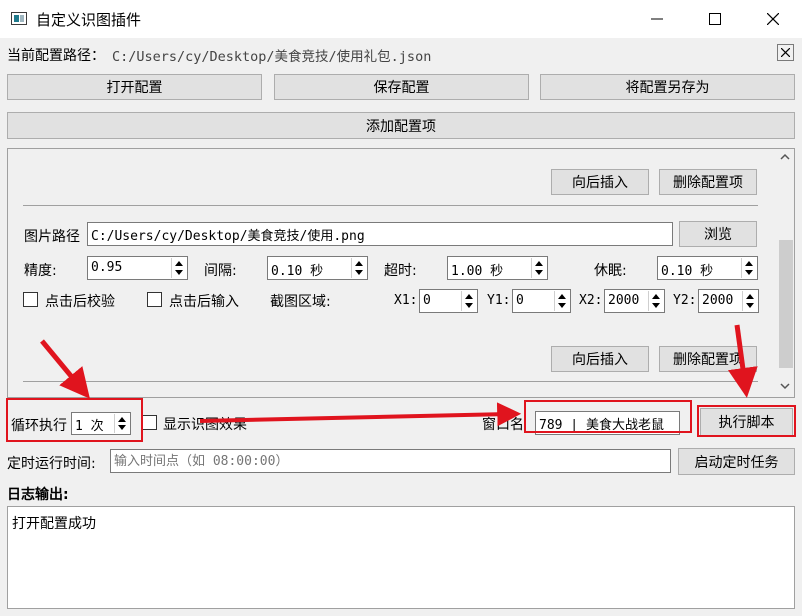  I want to click on window-title: 自定义识图插件, so click(89, 20).